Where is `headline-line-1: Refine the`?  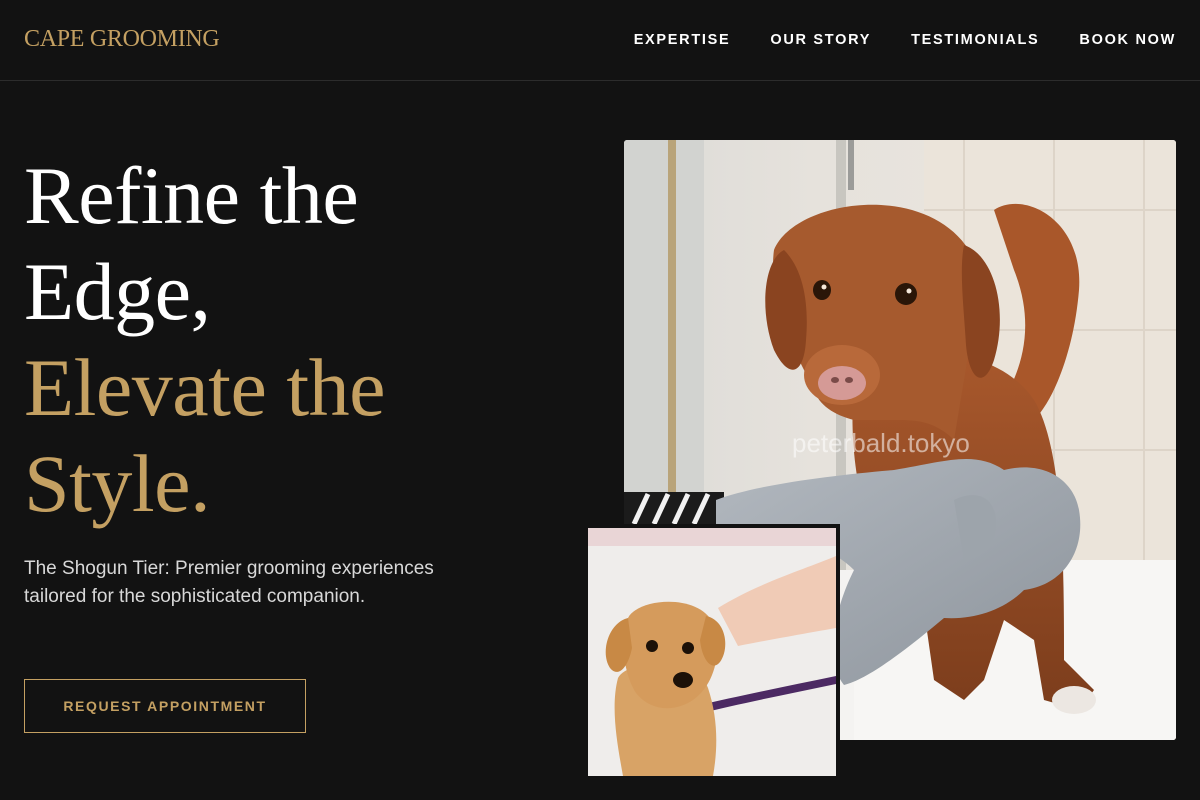
headline-line-1: Refine the is located at coordinates (191, 195).